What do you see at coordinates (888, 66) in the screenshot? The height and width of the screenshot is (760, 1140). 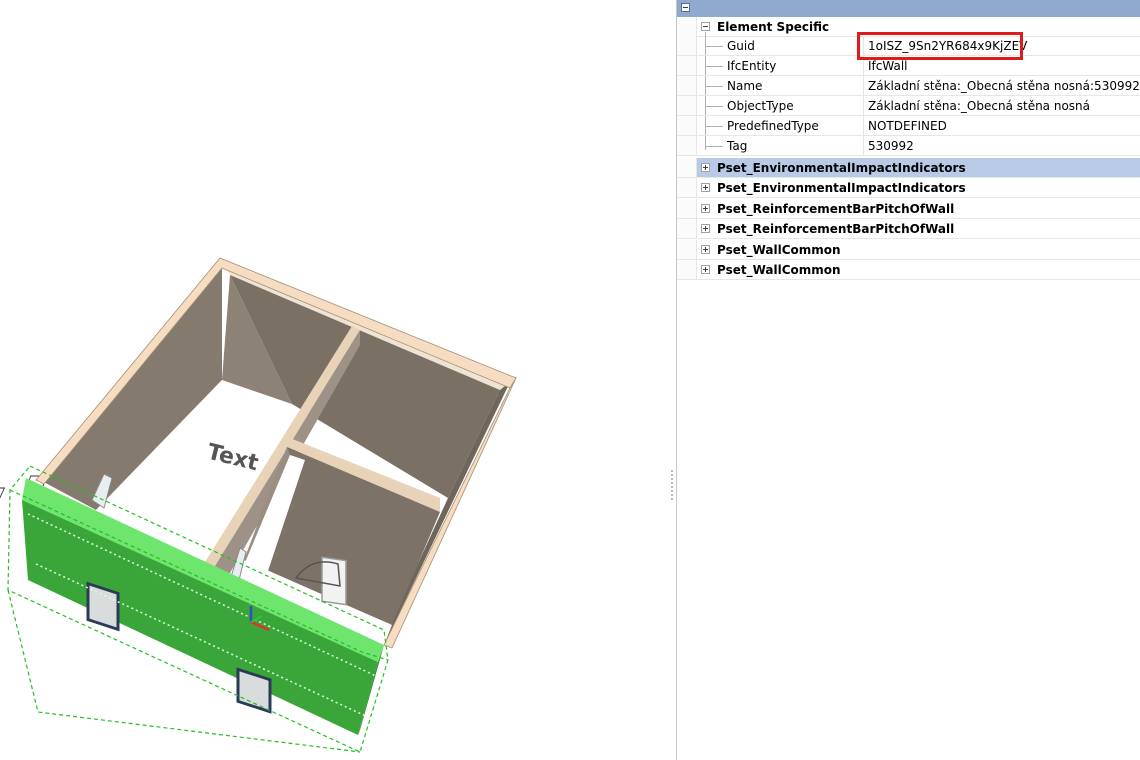 I see `property-value: IfcWall` at bounding box center [888, 66].